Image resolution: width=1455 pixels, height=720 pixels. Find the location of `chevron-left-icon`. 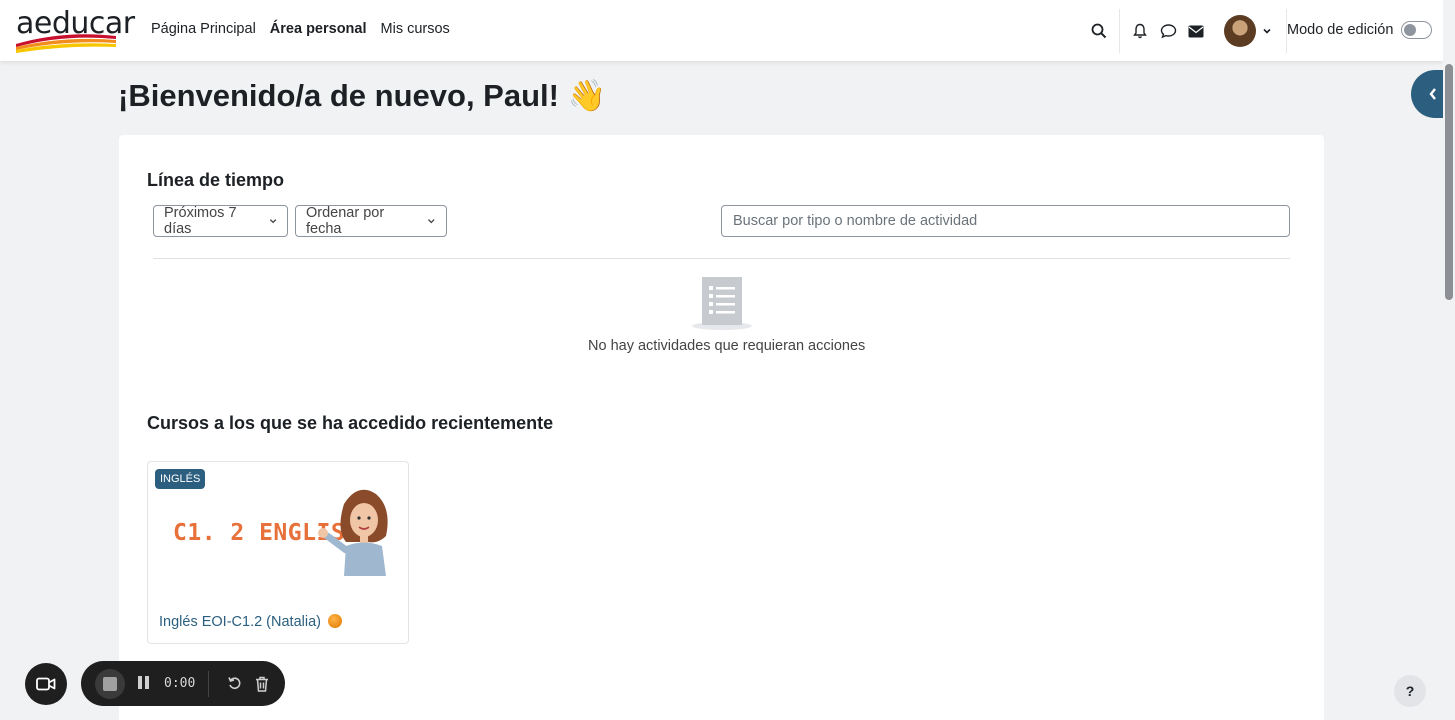

chevron-left-icon is located at coordinates (1432, 94).